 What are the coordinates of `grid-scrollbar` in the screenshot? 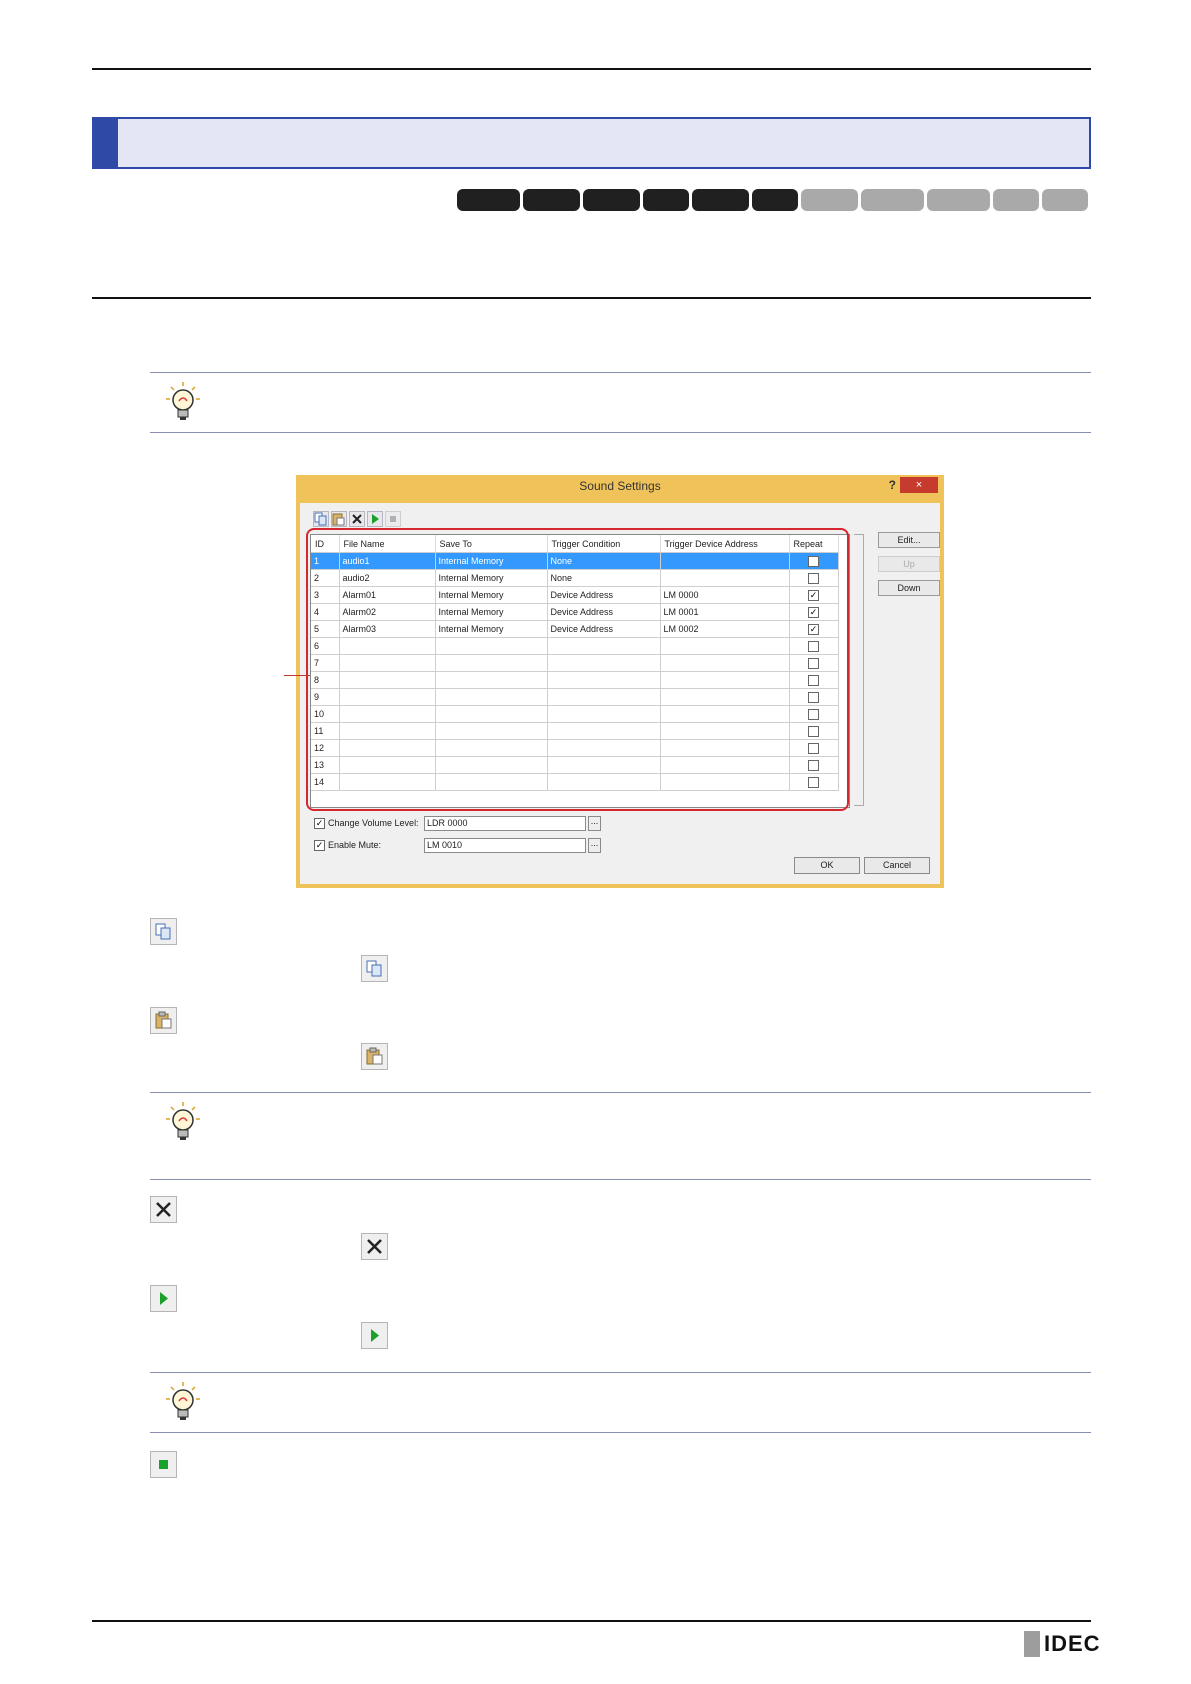 It's located at (859, 670).